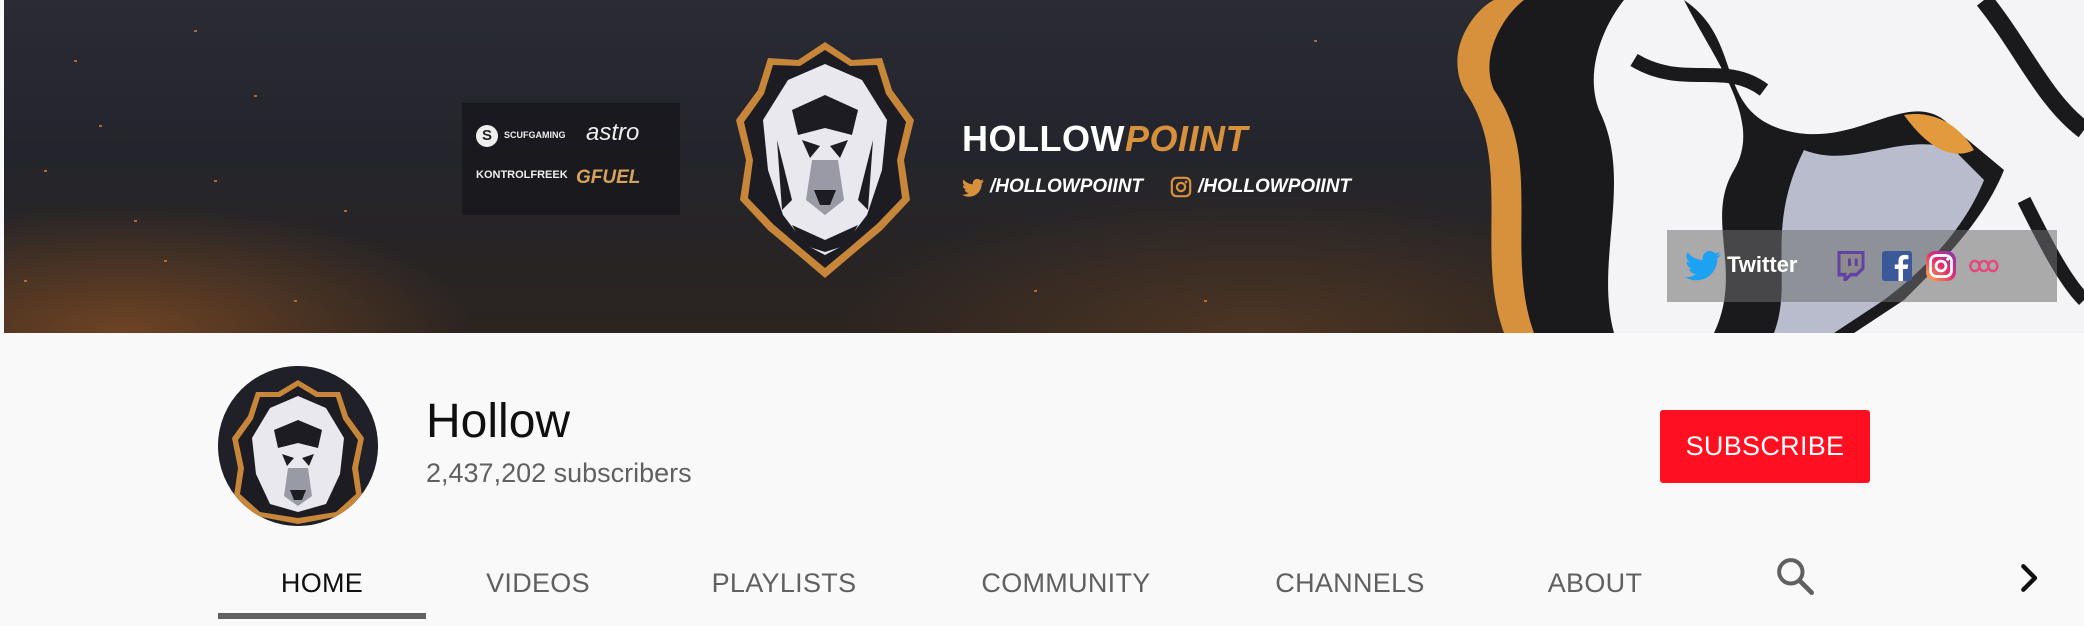  I want to click on teespring-icon, so click(1985, 266).